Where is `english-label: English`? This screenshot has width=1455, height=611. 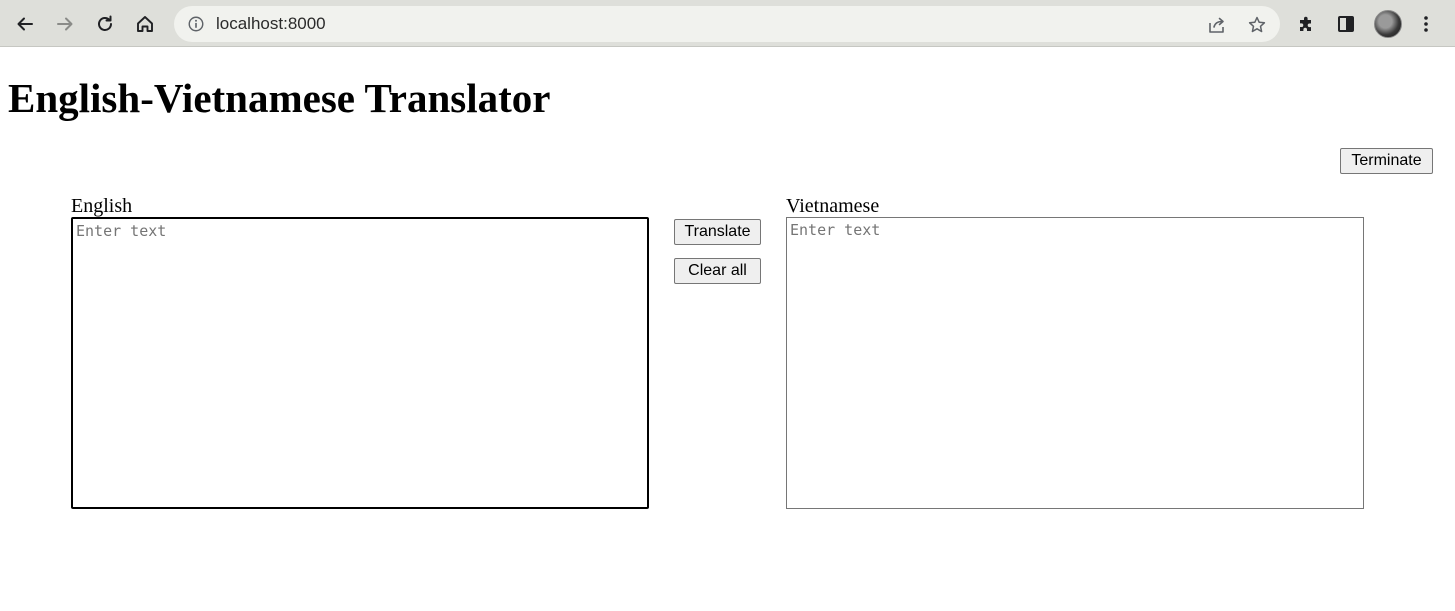 english-label: English is located at coordinates (102, 206).